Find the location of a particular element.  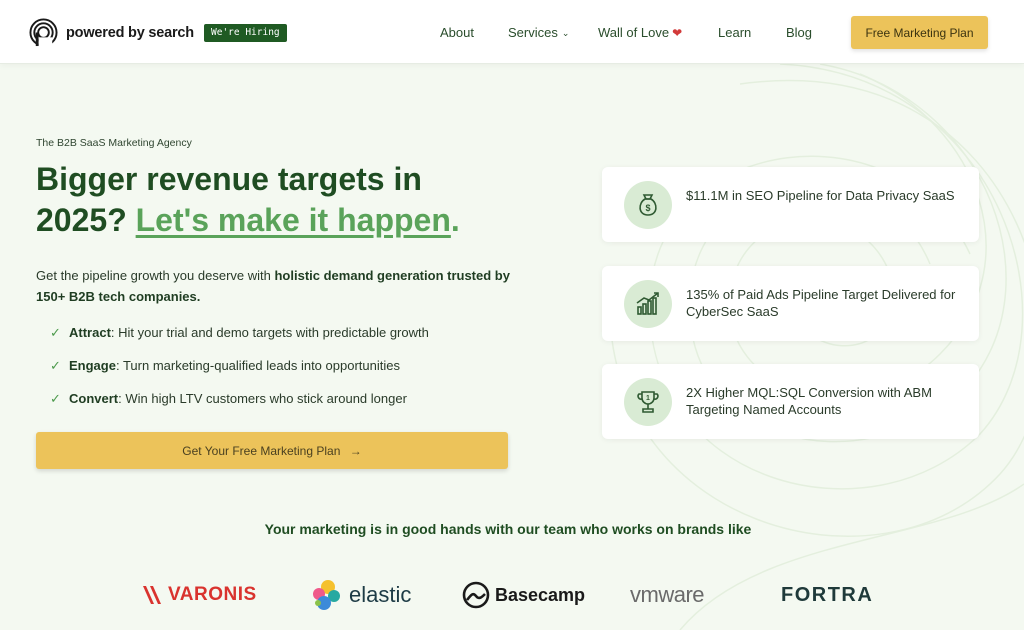

arrow-right-icon: → is located at coordinates (355, 450).